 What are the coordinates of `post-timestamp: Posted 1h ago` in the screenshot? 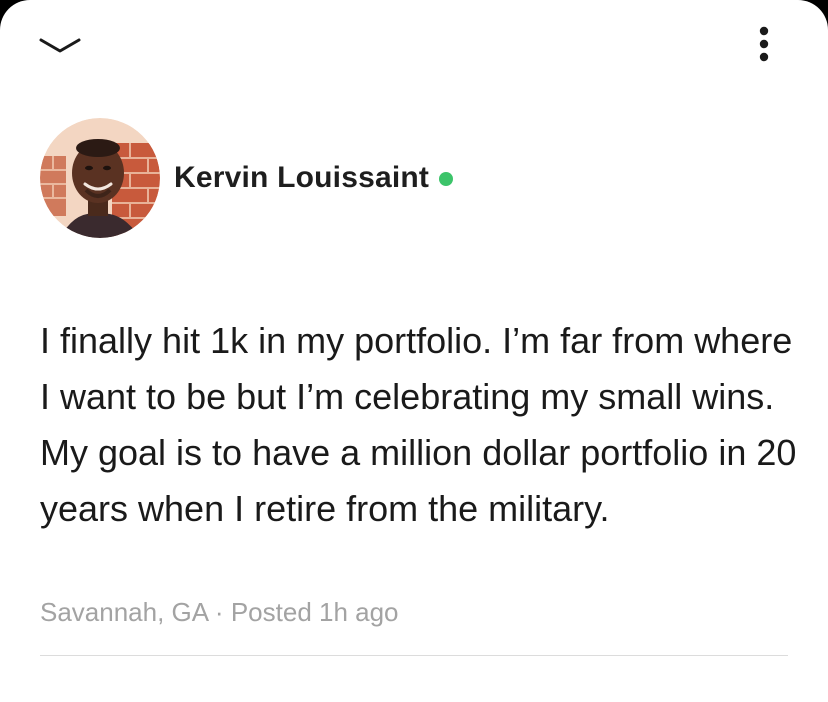 It's located at (314, 612).